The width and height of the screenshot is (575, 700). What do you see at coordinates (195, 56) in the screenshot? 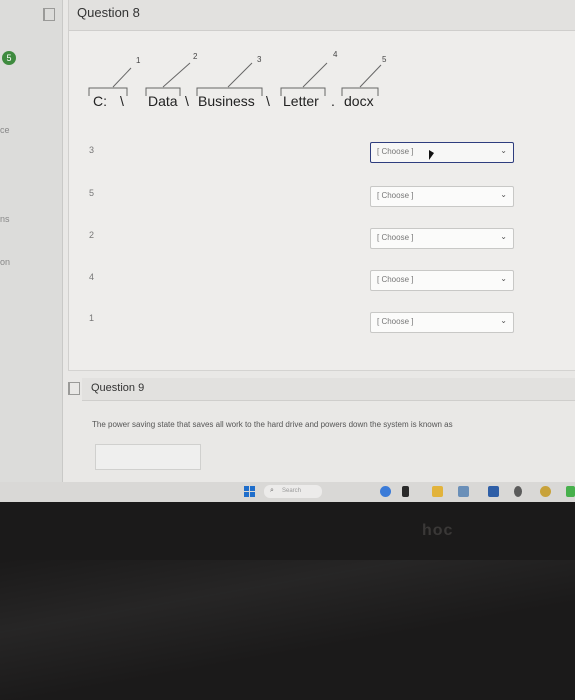
I see `part-number: 2` at bounding box center [195, 56].